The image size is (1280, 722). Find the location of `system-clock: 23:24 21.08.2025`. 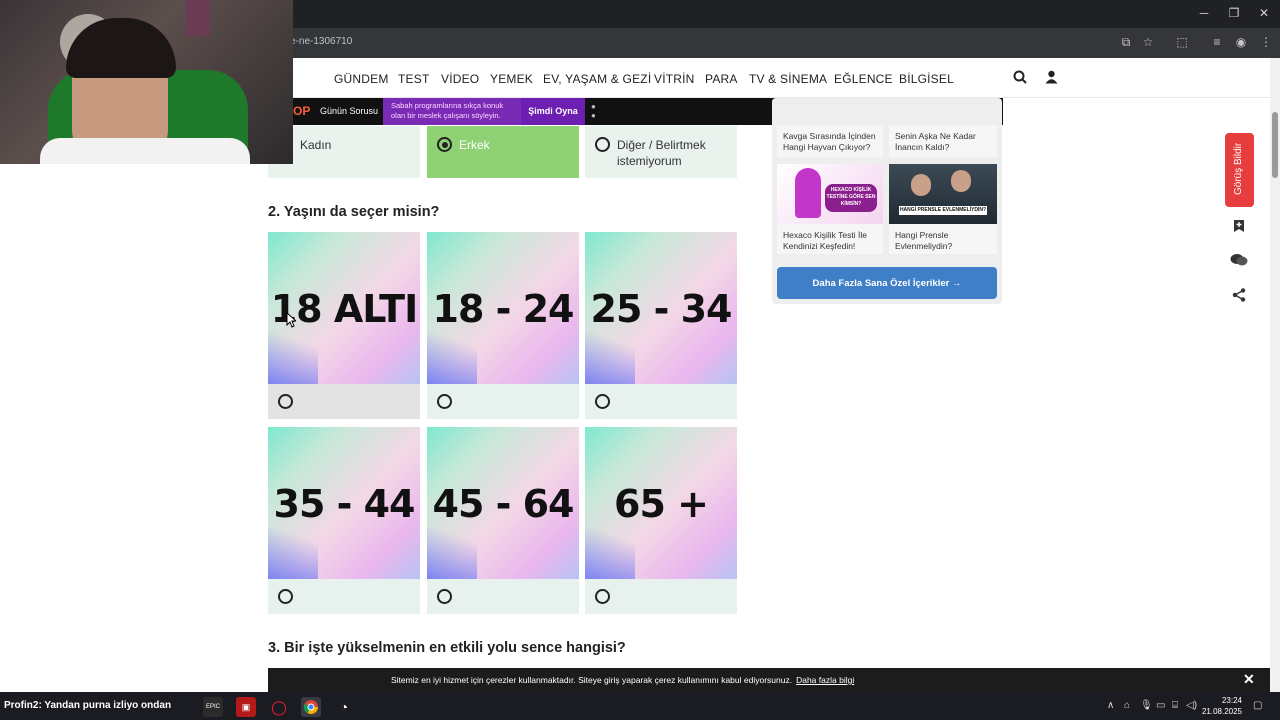

system-clock: 23:24 21.08.2025 is located at coordinates (1219, 706).